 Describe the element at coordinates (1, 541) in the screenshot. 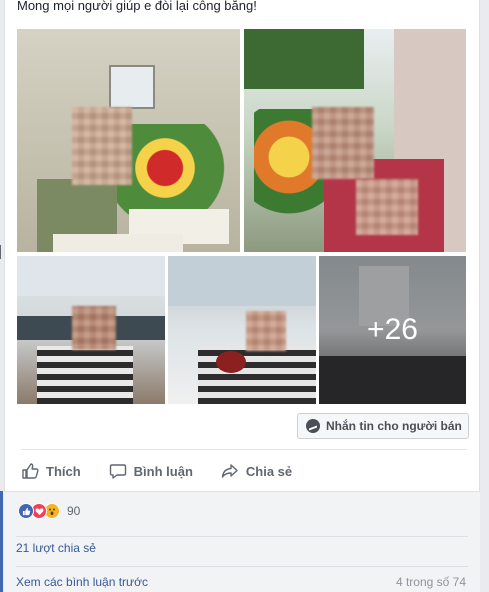

I see `focus-accent` at that location.